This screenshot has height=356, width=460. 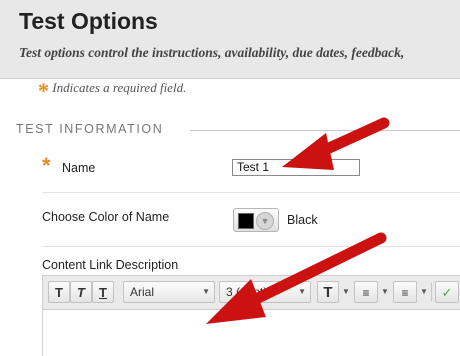 I want to click on section-title: TEST INFORMATION, so click(x=90, y=129).